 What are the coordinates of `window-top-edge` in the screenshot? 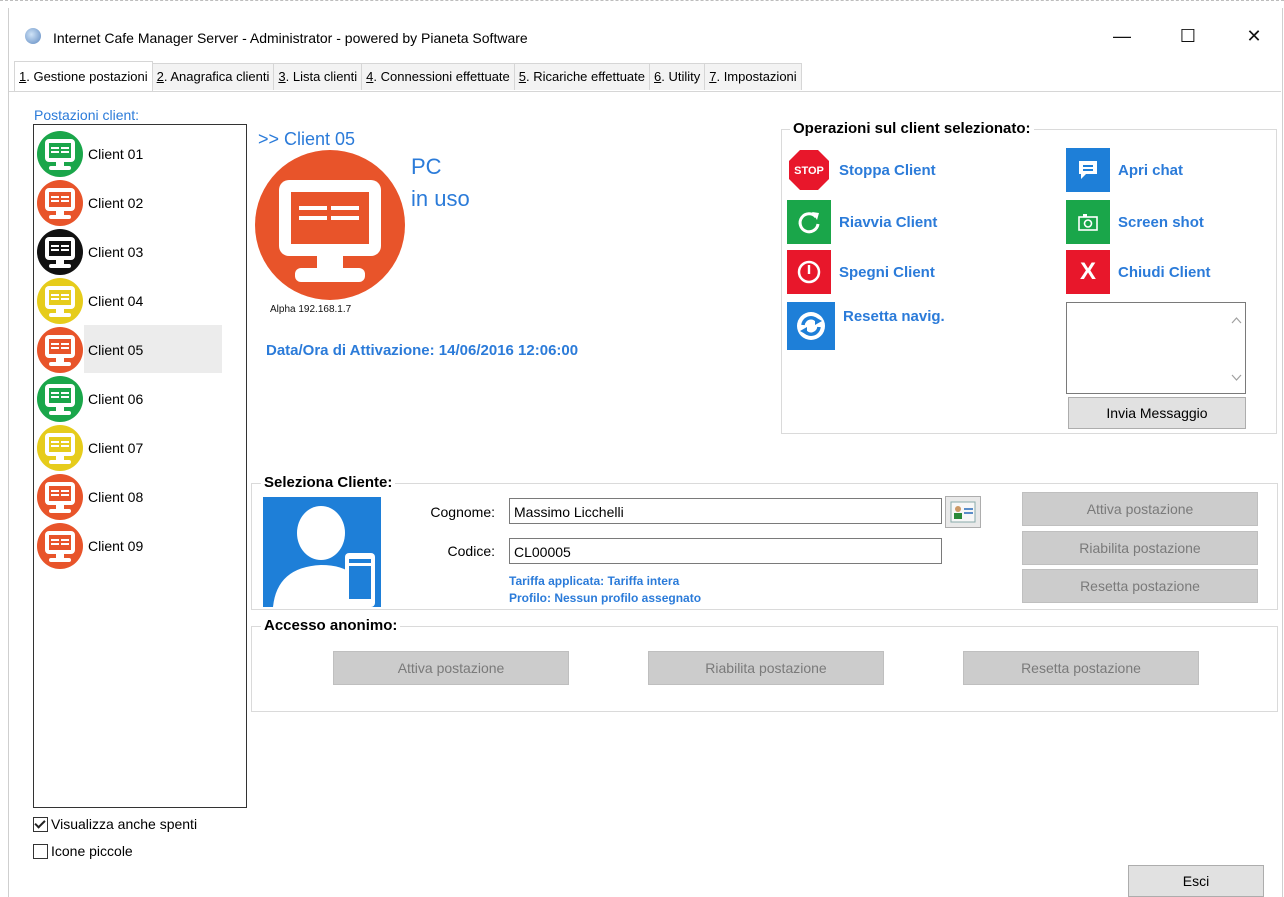 It's located at (642, 0).